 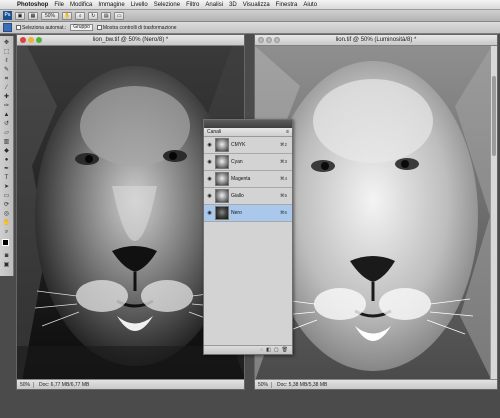 I want to click on load-channel-as-selection-icon: ◌, so click(x=261, y=350).